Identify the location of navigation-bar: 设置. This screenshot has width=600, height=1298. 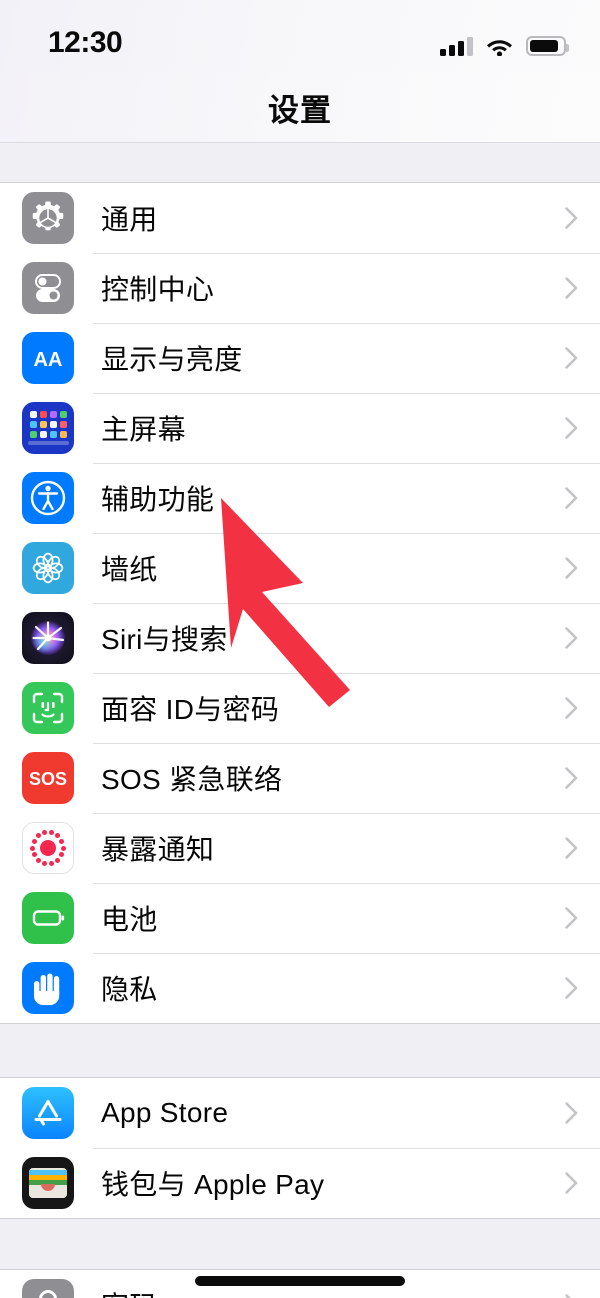
(300, 107).